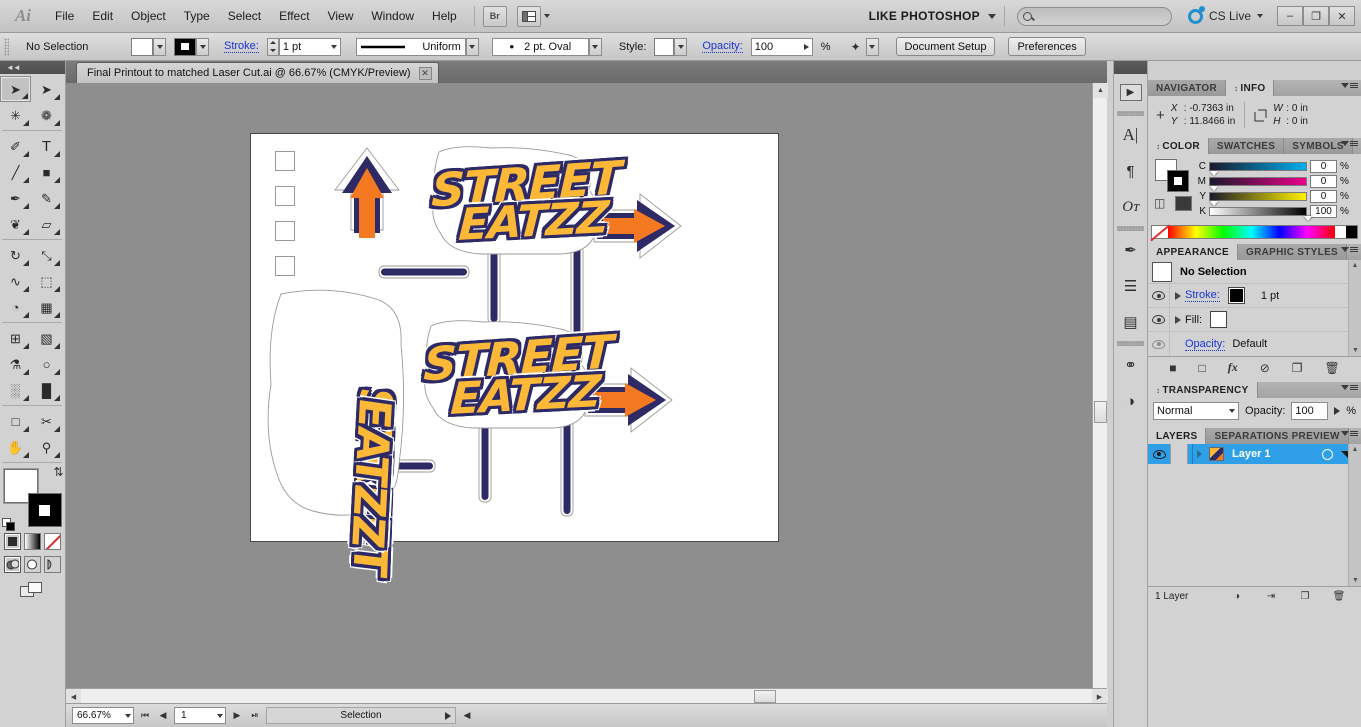 Image resolution: width=1361 pixels, height=727 pixels. Describe the element at coordinates (1178, 181) in the screenshot. I see `color-stroke-swatch` at that location.